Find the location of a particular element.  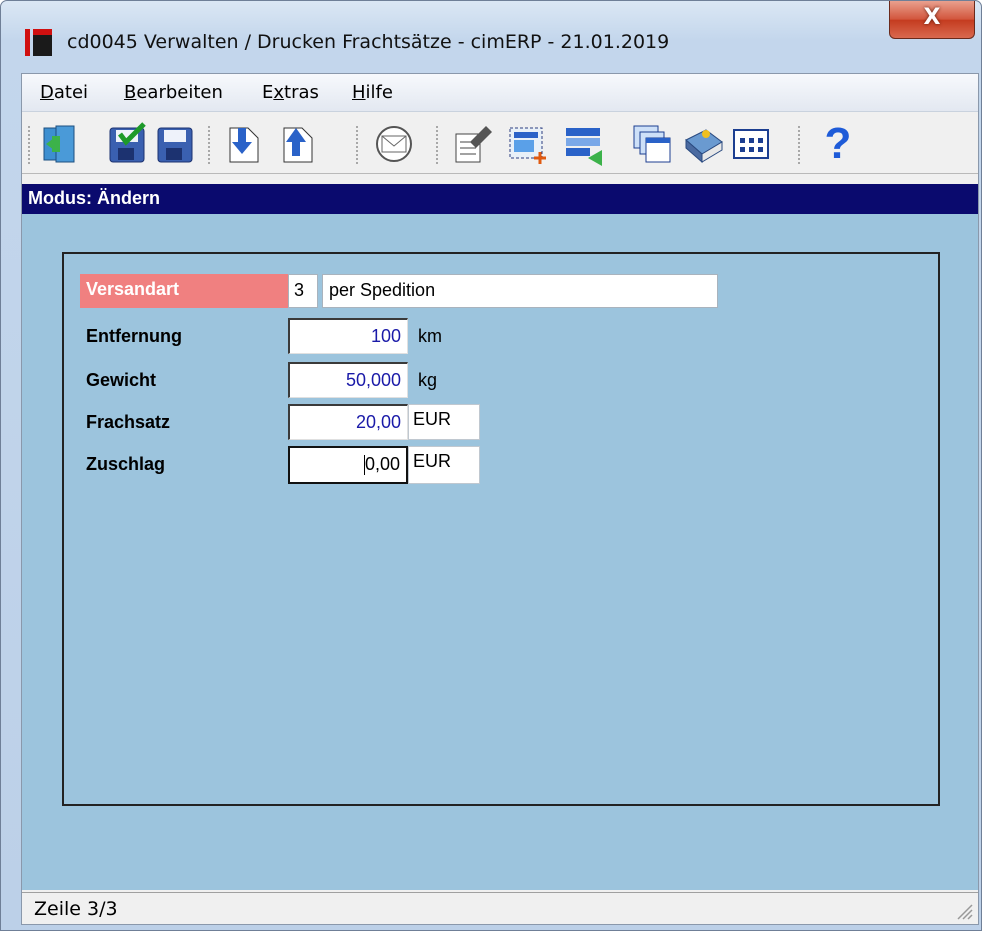

frachsatz-unit: EUR is located at coordinates (444, 422).